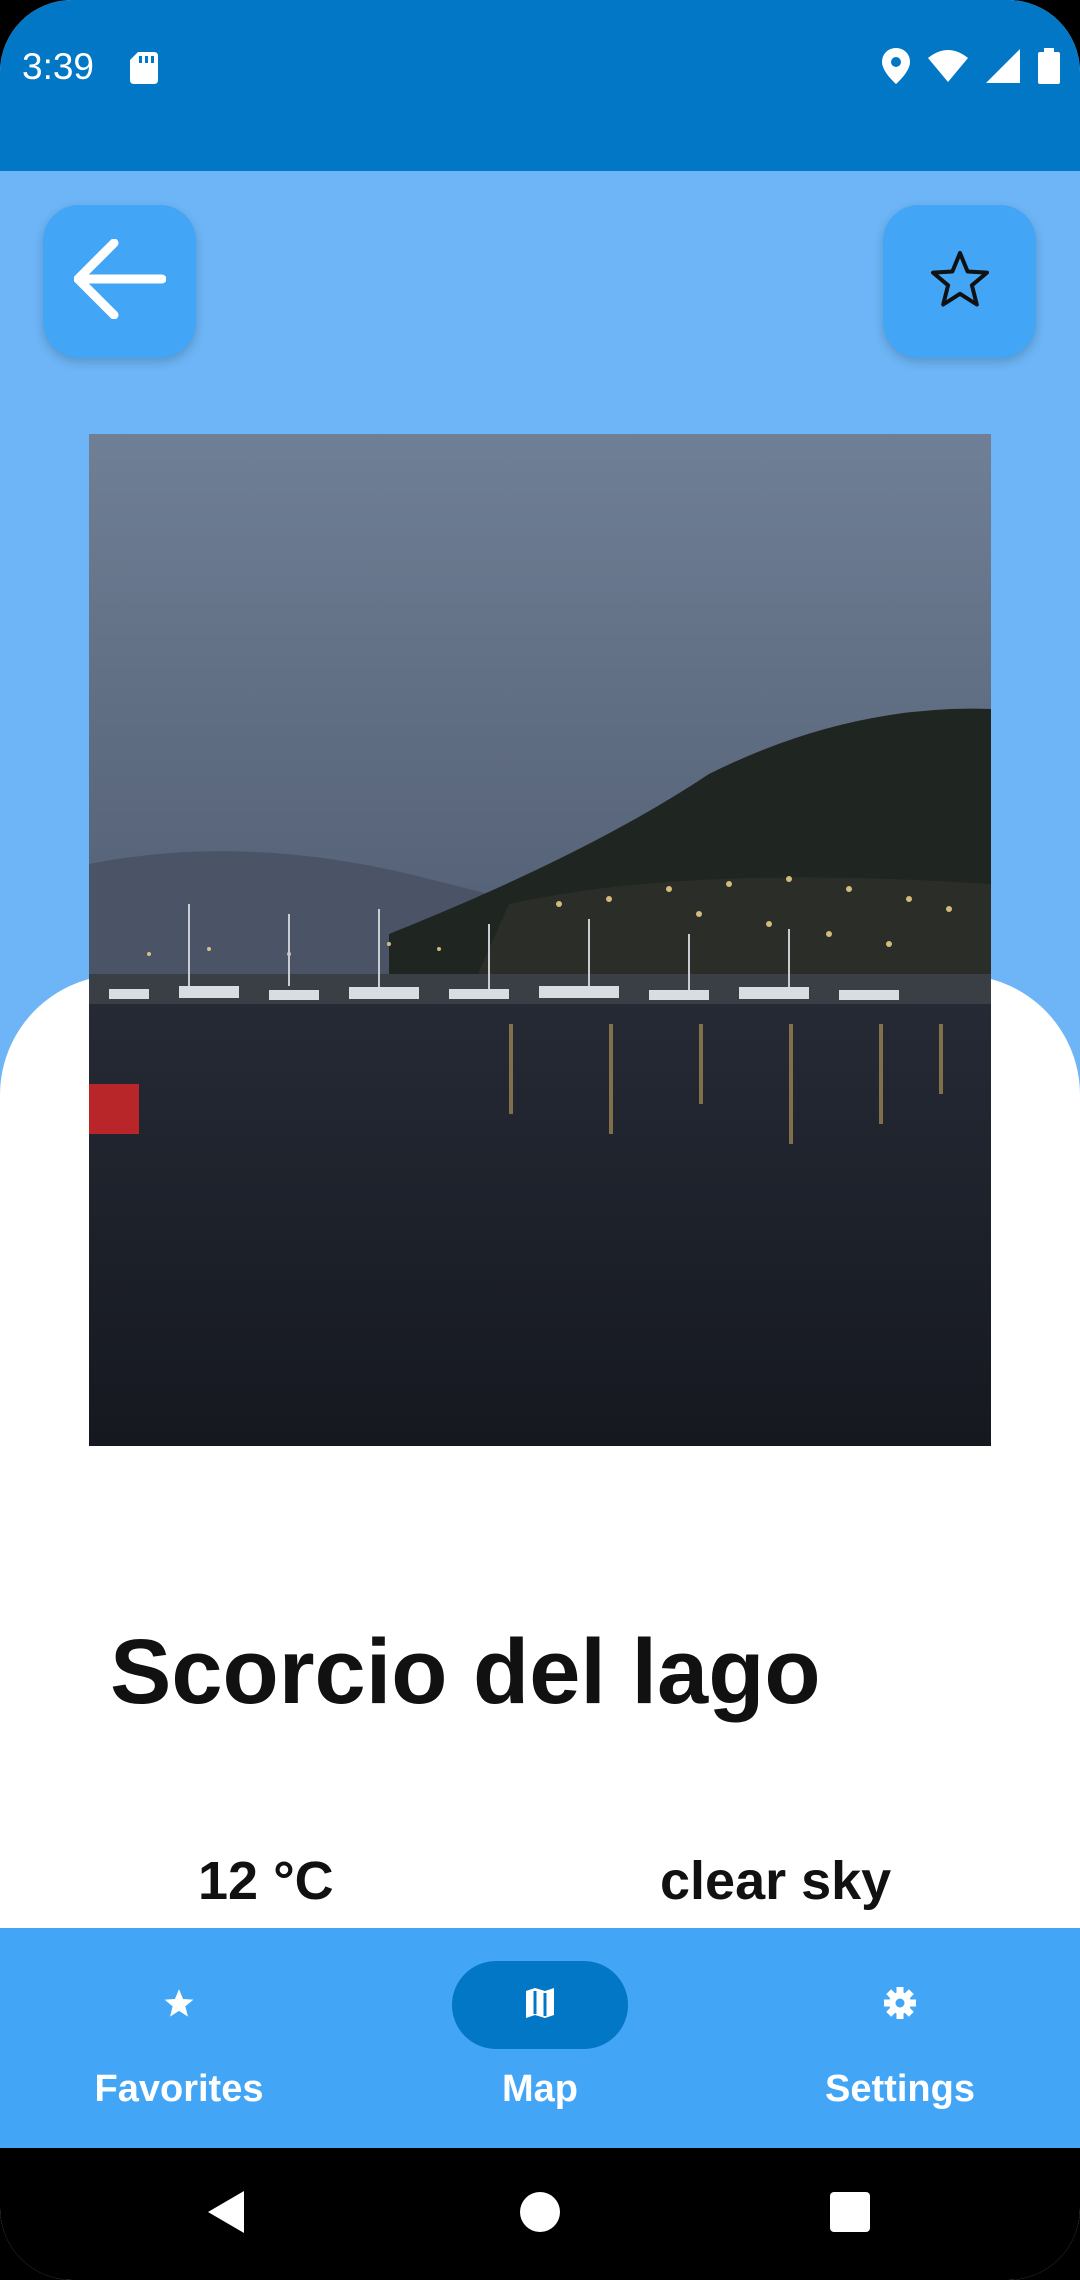  Describe the element at coordinates (1049, 68) in the screenshot. I see `battery-icon` at that location.